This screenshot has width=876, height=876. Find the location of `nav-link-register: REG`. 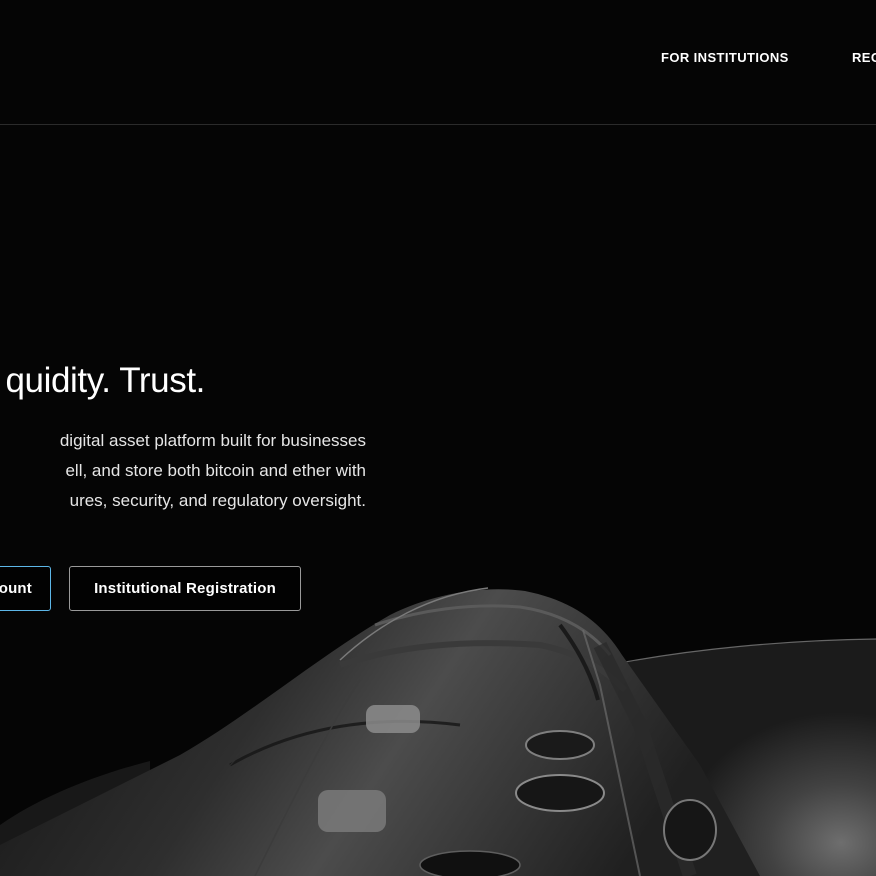

nav-link-register: REG is located at coordinates (864, 57).